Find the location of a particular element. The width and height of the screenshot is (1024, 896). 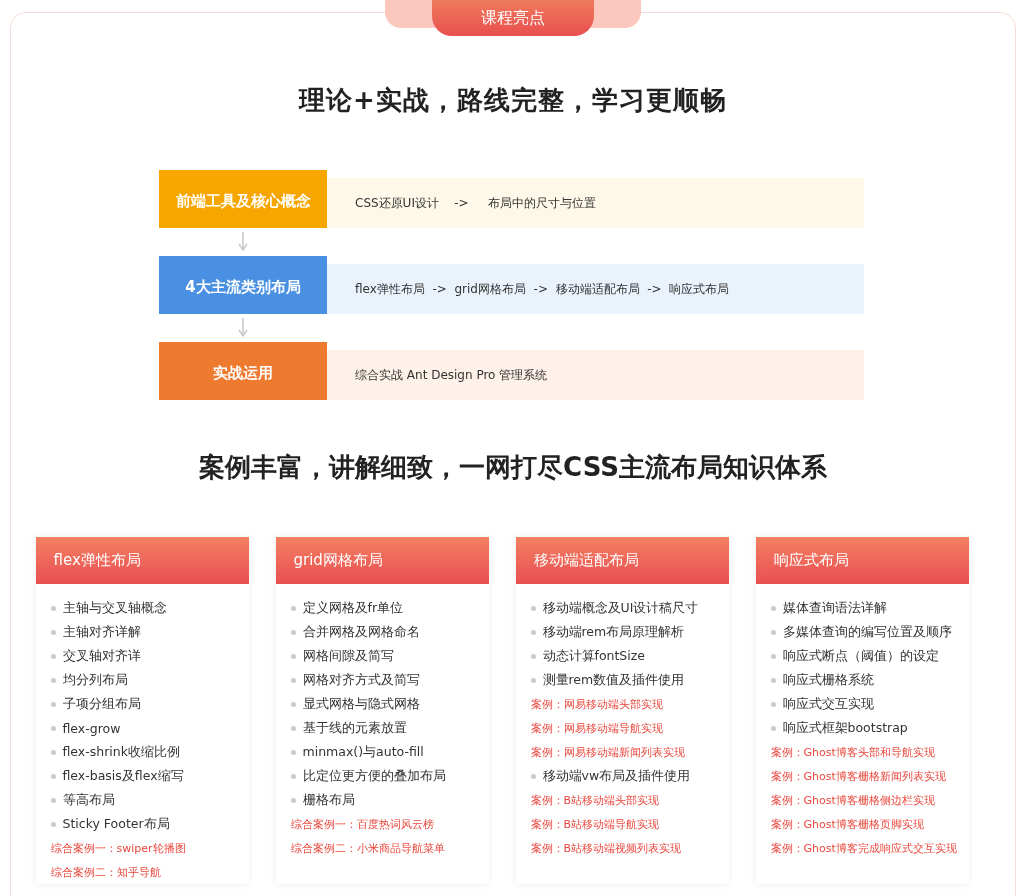

case-text: 案例：Ghost博客完成响应式交互实现 is located at coordinates (864, 848).